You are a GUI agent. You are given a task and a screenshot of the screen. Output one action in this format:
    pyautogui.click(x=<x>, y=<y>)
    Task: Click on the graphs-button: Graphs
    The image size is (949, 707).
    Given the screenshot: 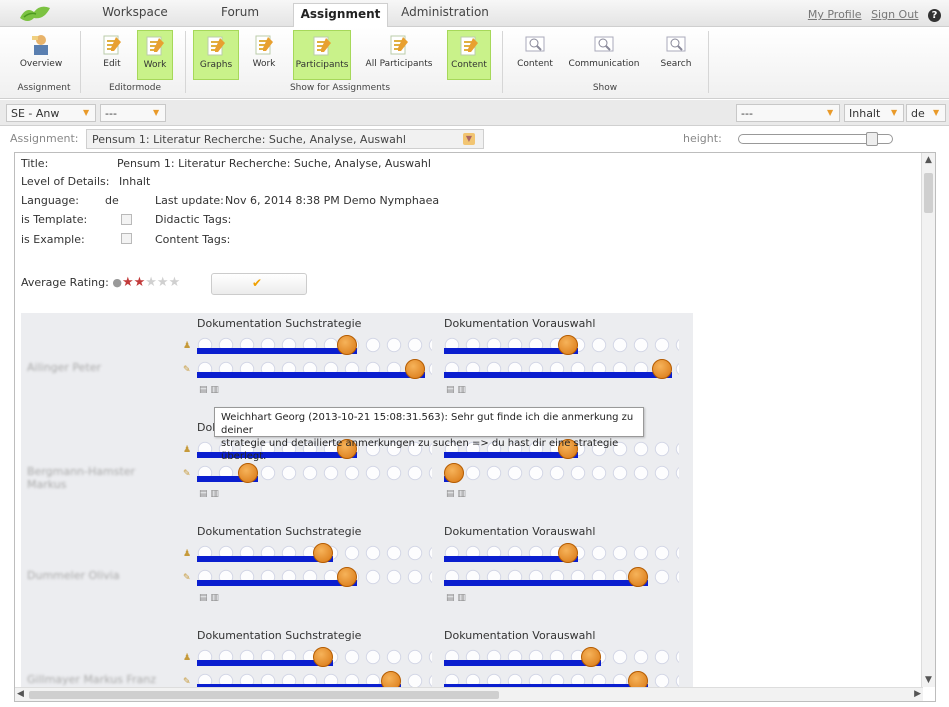 What is the action you would take?
    pyautogui.click(x=216, y=55)
    